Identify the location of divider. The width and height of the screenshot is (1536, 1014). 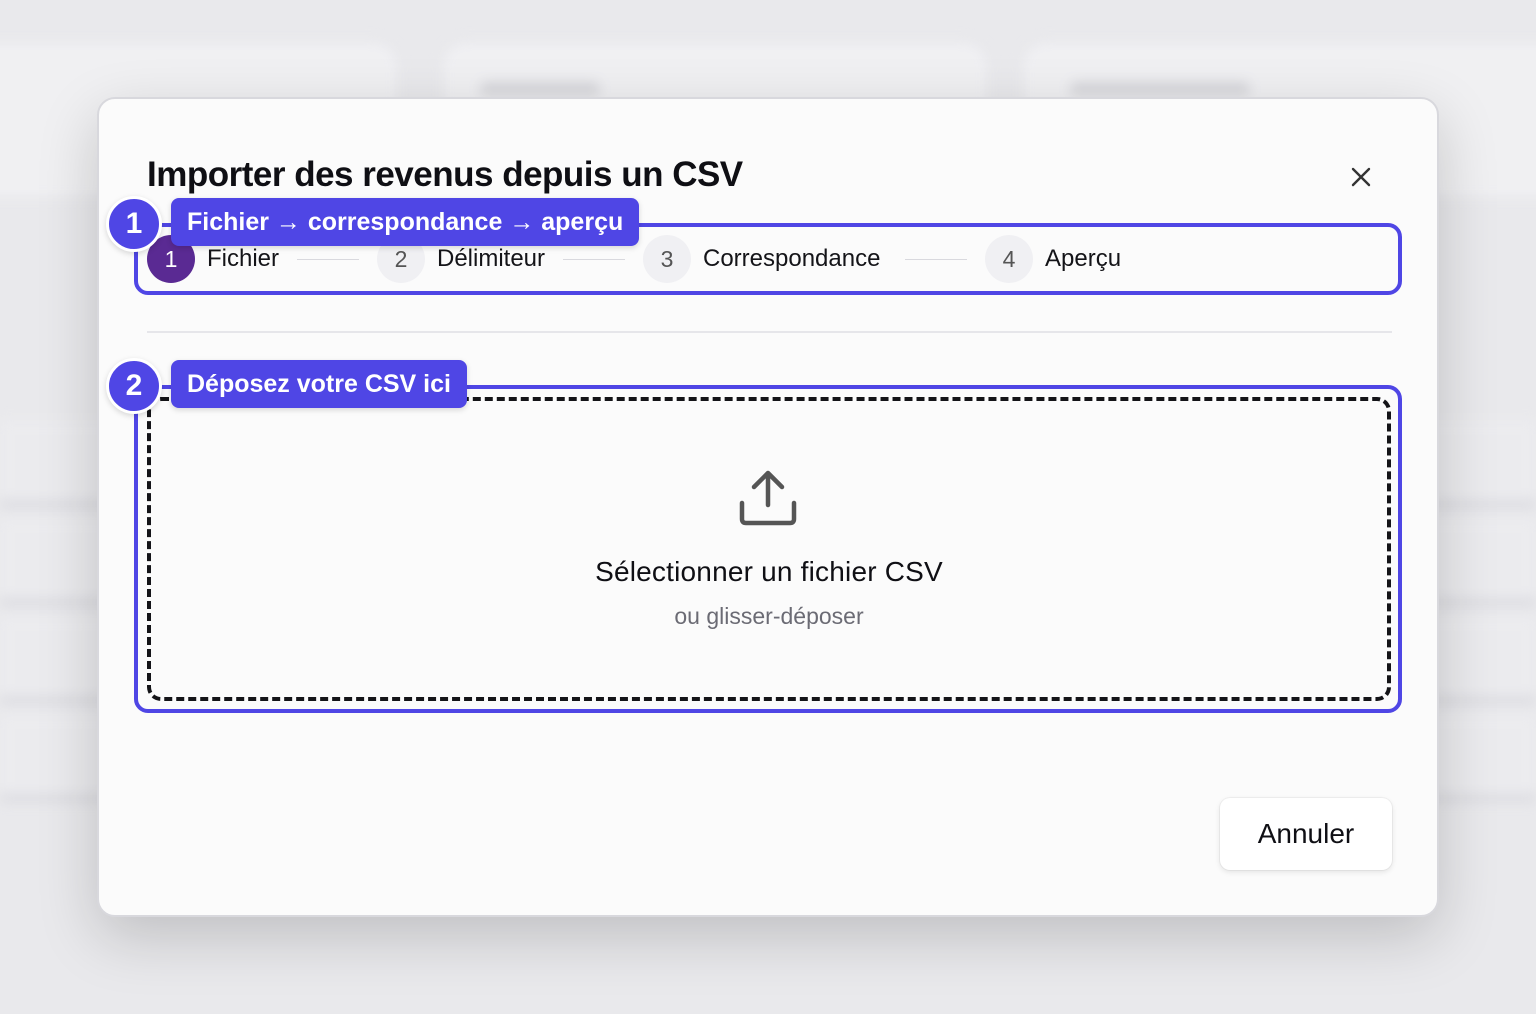
(769, 332).